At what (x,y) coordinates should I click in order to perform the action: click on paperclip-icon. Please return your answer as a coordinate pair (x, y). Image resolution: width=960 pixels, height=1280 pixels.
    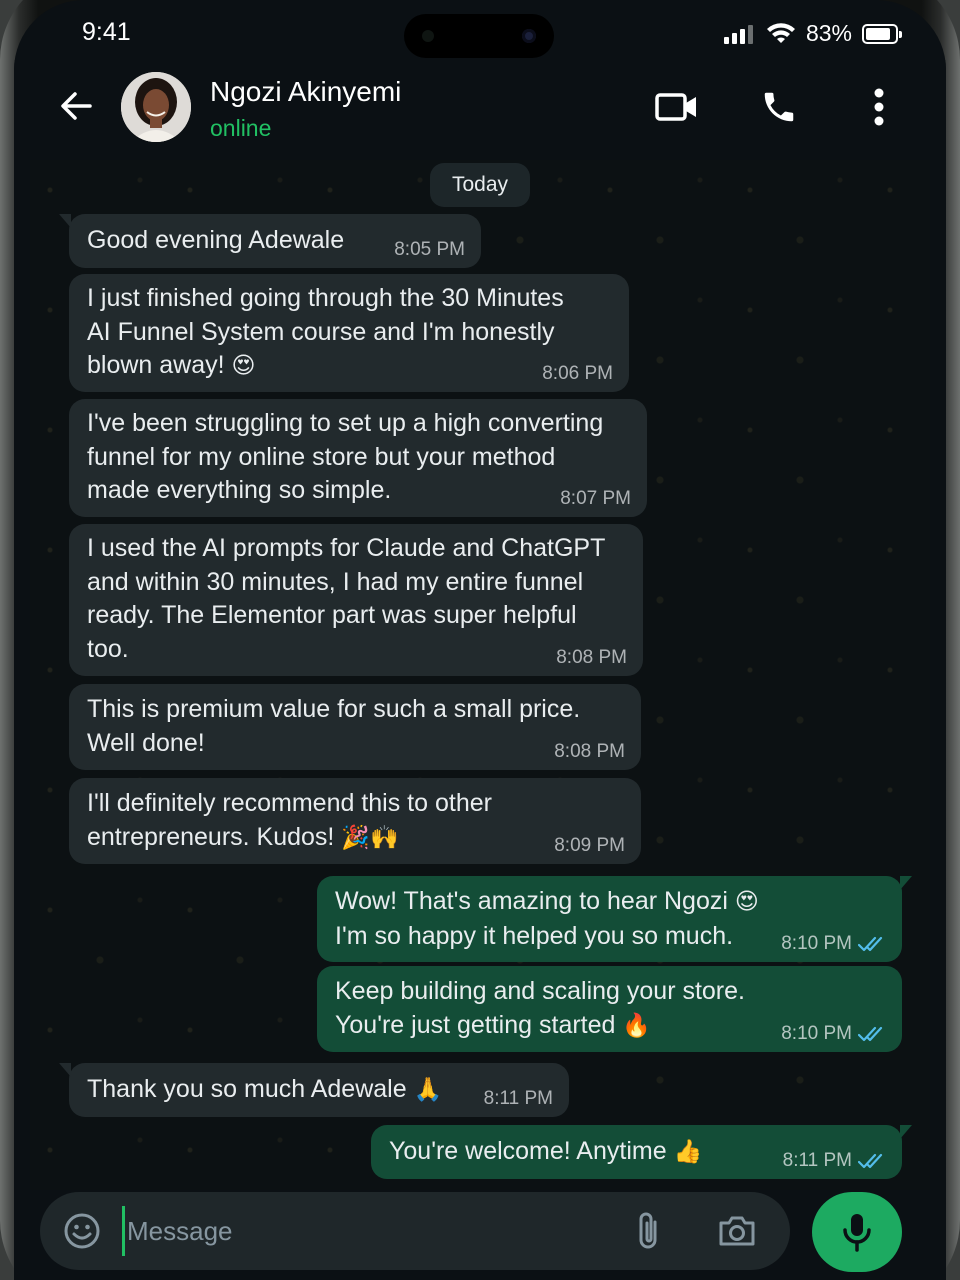
    Looking at the image, I should click on (648, 1230).